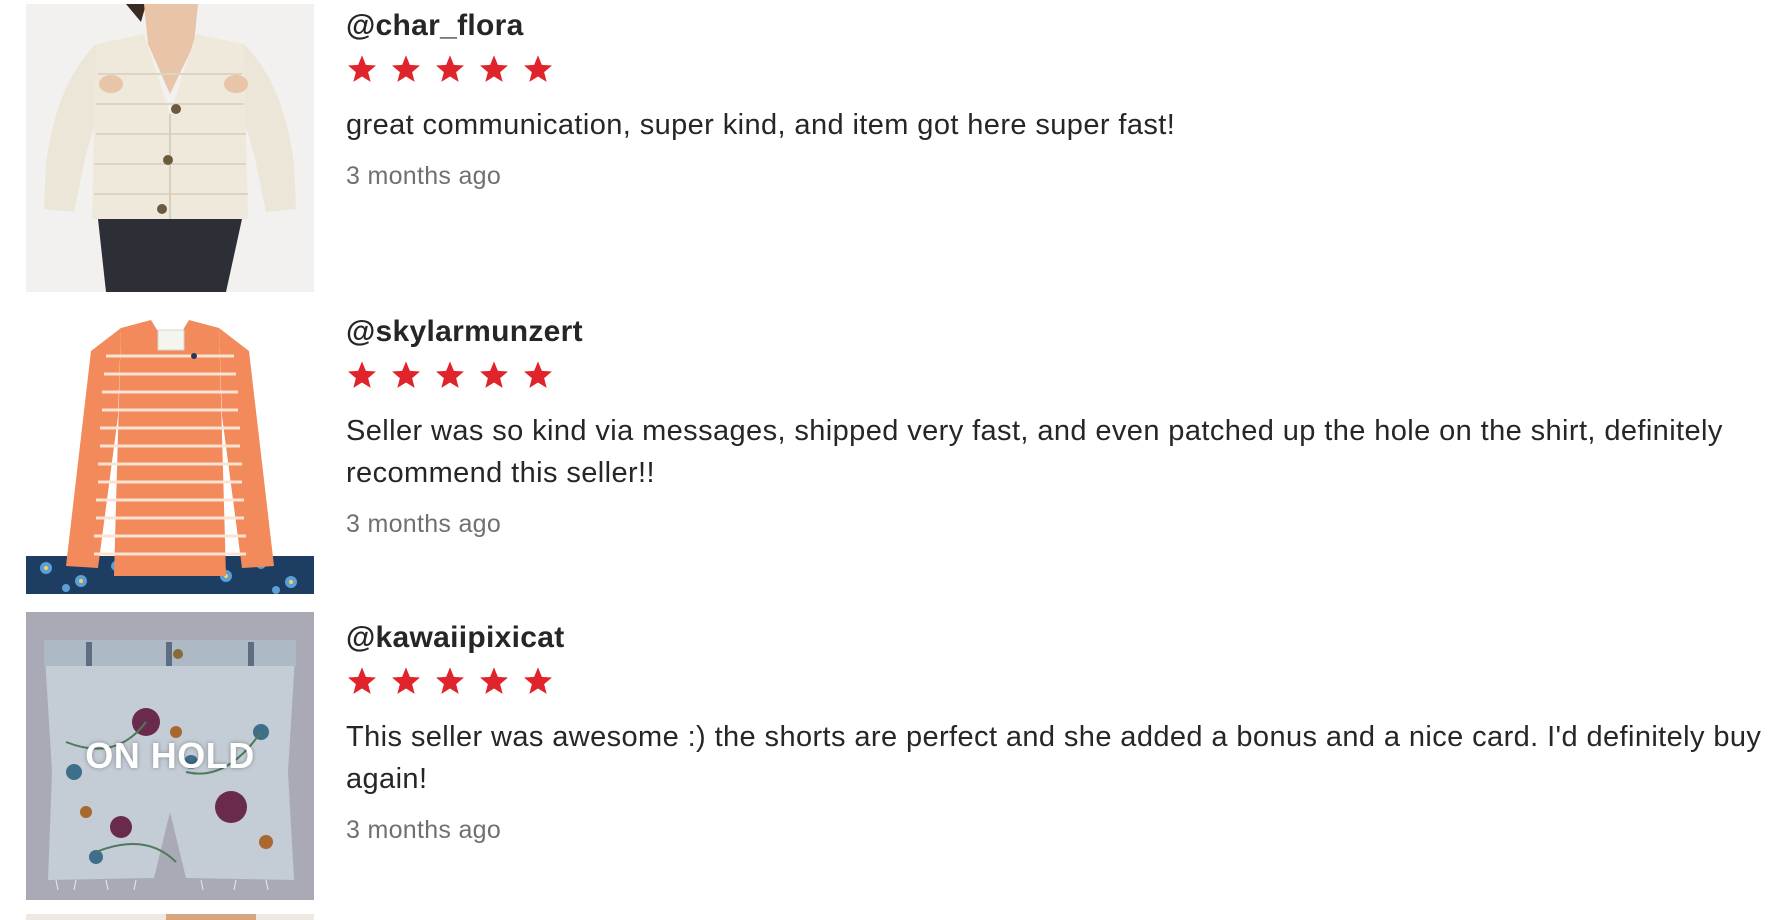  Describe the element at coordinates (464, 332) in the screenshot. I see `reviewer-username: @skylarmunzert` at that location.